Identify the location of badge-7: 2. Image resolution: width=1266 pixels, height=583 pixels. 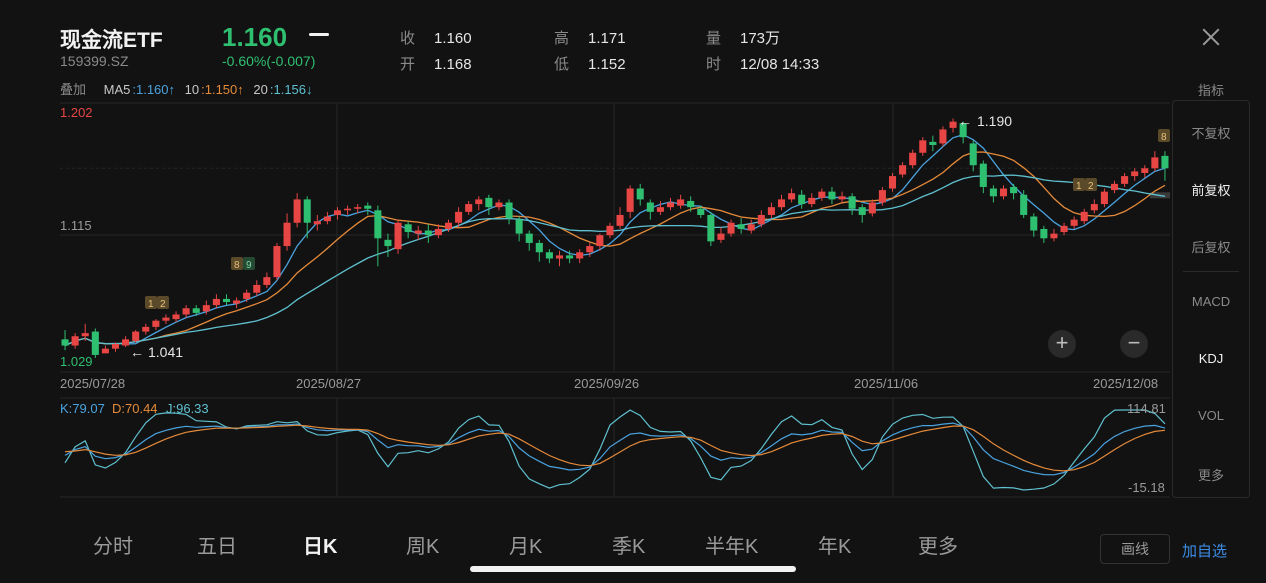
(1091, 186).